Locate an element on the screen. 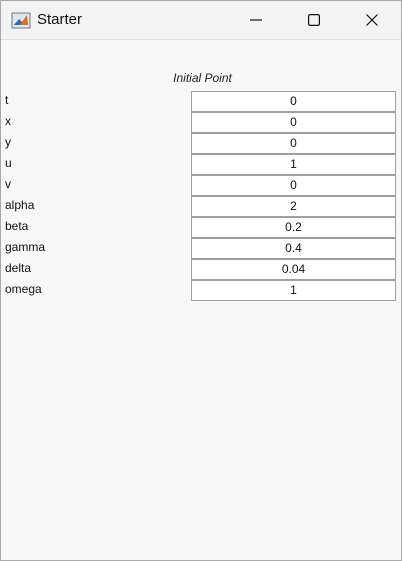 The width and height of the screenshot is (402, 561). param-row-x: x 0 is located at coordinates (201, 122).